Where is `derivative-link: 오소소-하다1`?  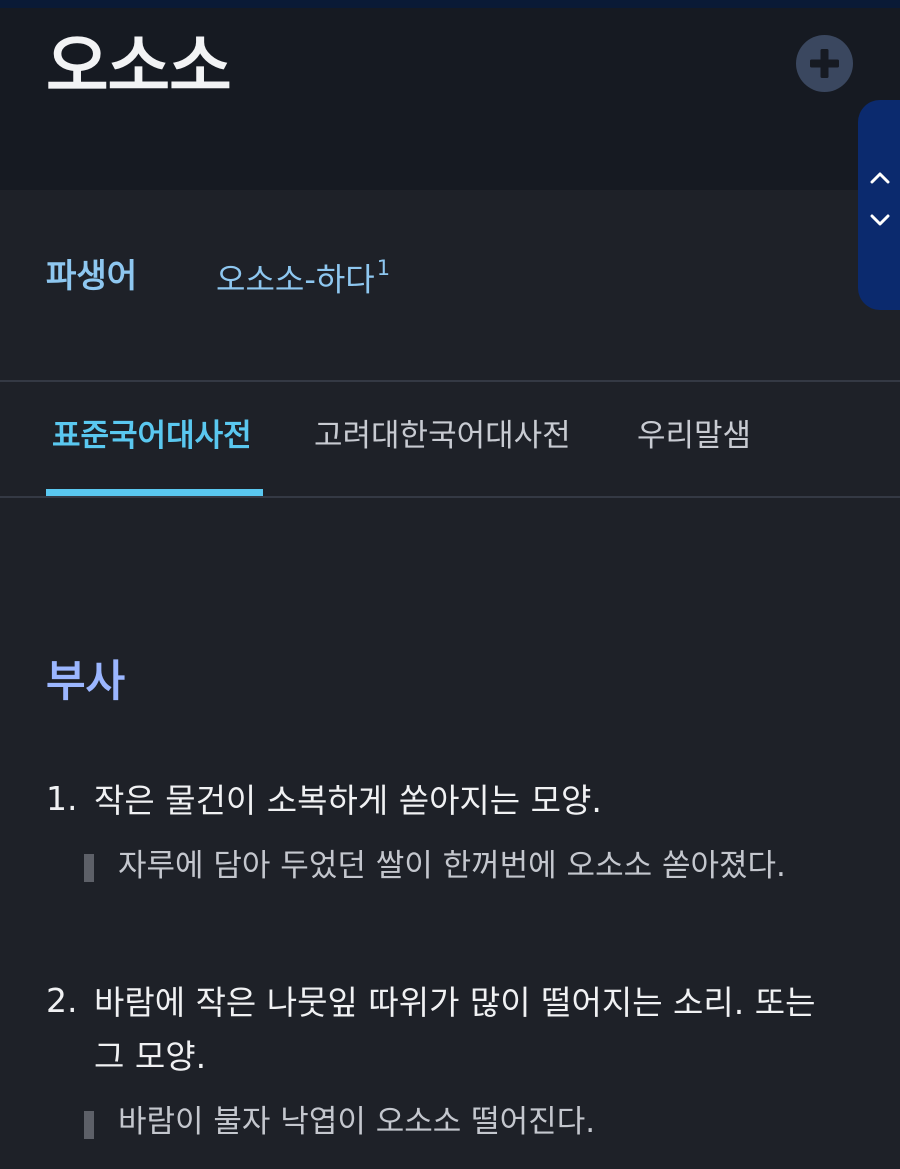
derivative-link: 오소소-하다1 is located at coordinates (303, 276).